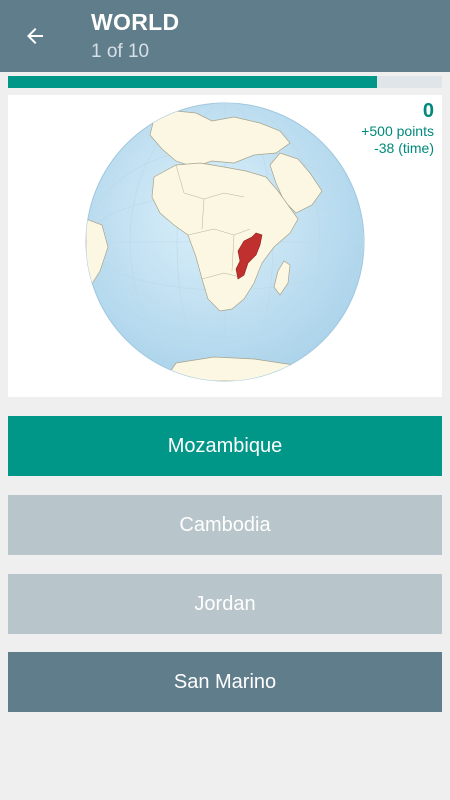 The image size is (450, 800). I want to click on points-bonus: +500 points, so click(397, 131).